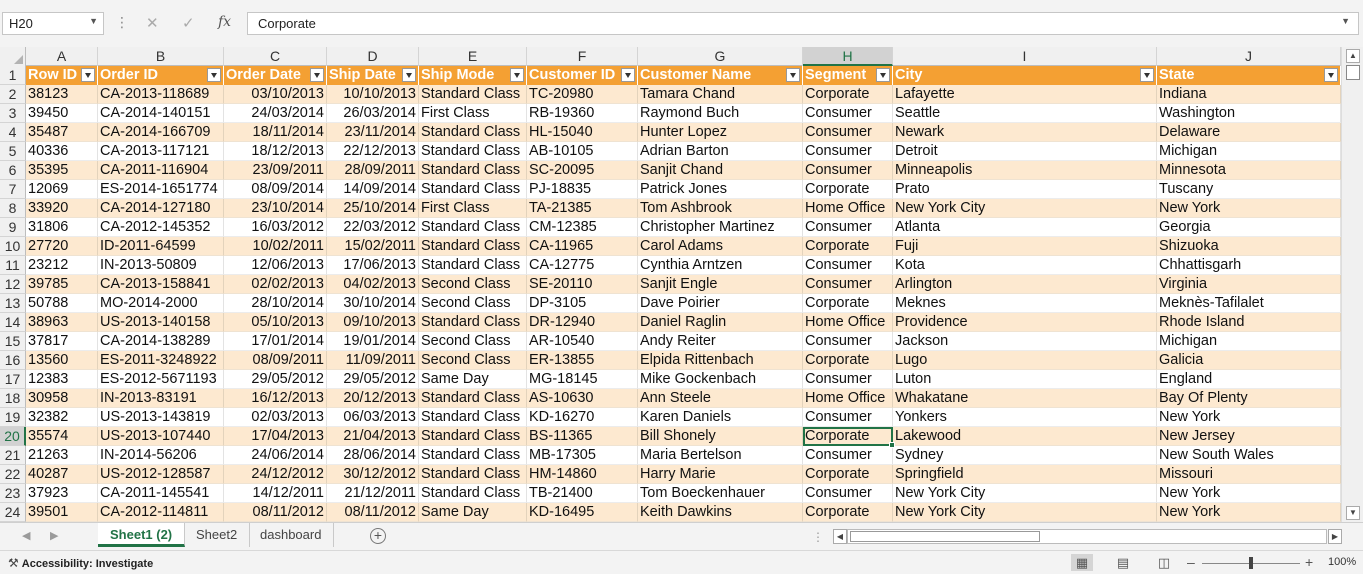  I want to click on cell: 02/02/2013, so click(275, 284).